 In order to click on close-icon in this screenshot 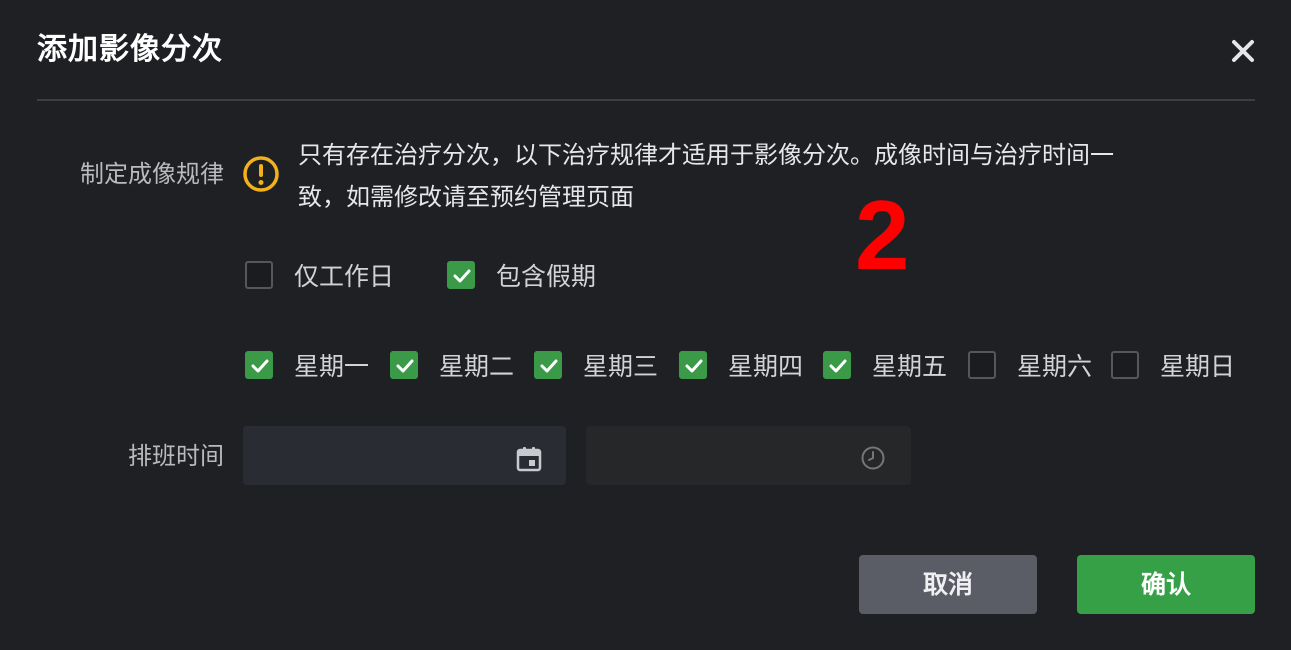, I will do `click(1243, 51)`.